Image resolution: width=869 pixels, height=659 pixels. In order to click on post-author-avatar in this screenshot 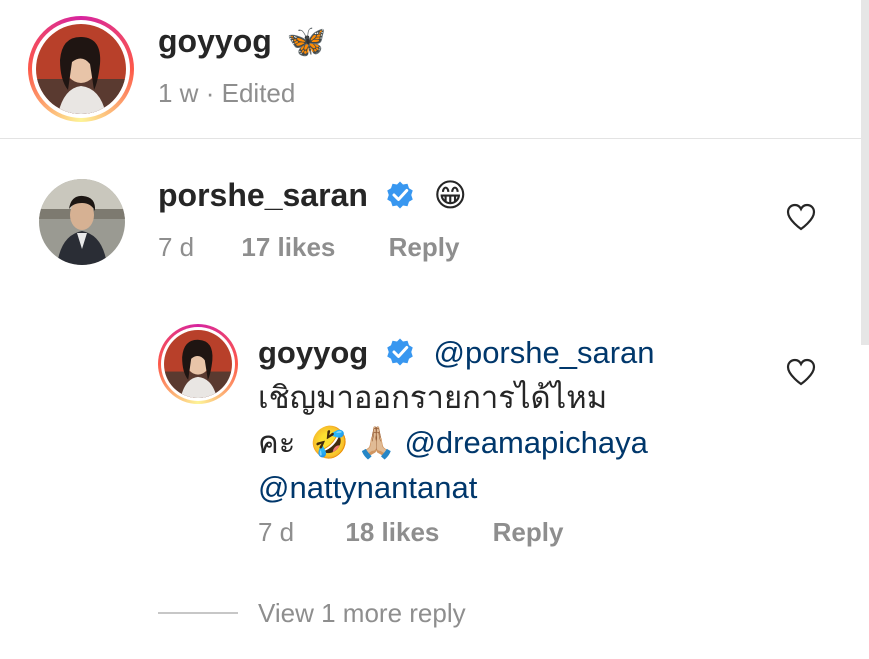, I will do `click(81, 69)`.